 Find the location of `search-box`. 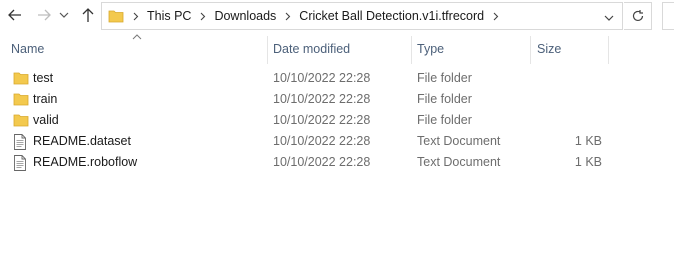

search-box is located at coordinates (668, 16).